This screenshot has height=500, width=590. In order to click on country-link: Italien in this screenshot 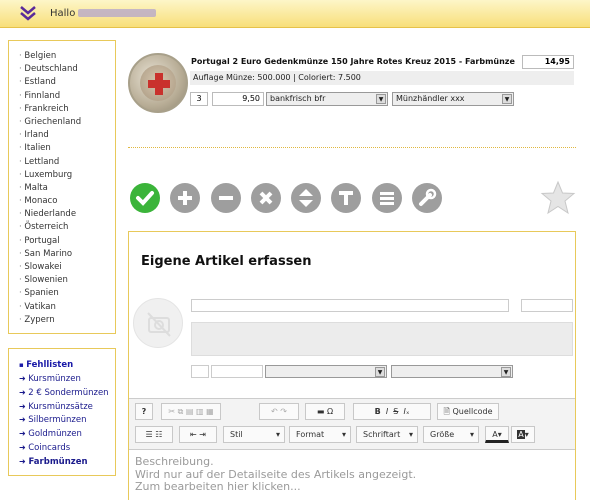, I will do `click(67, 148)`.